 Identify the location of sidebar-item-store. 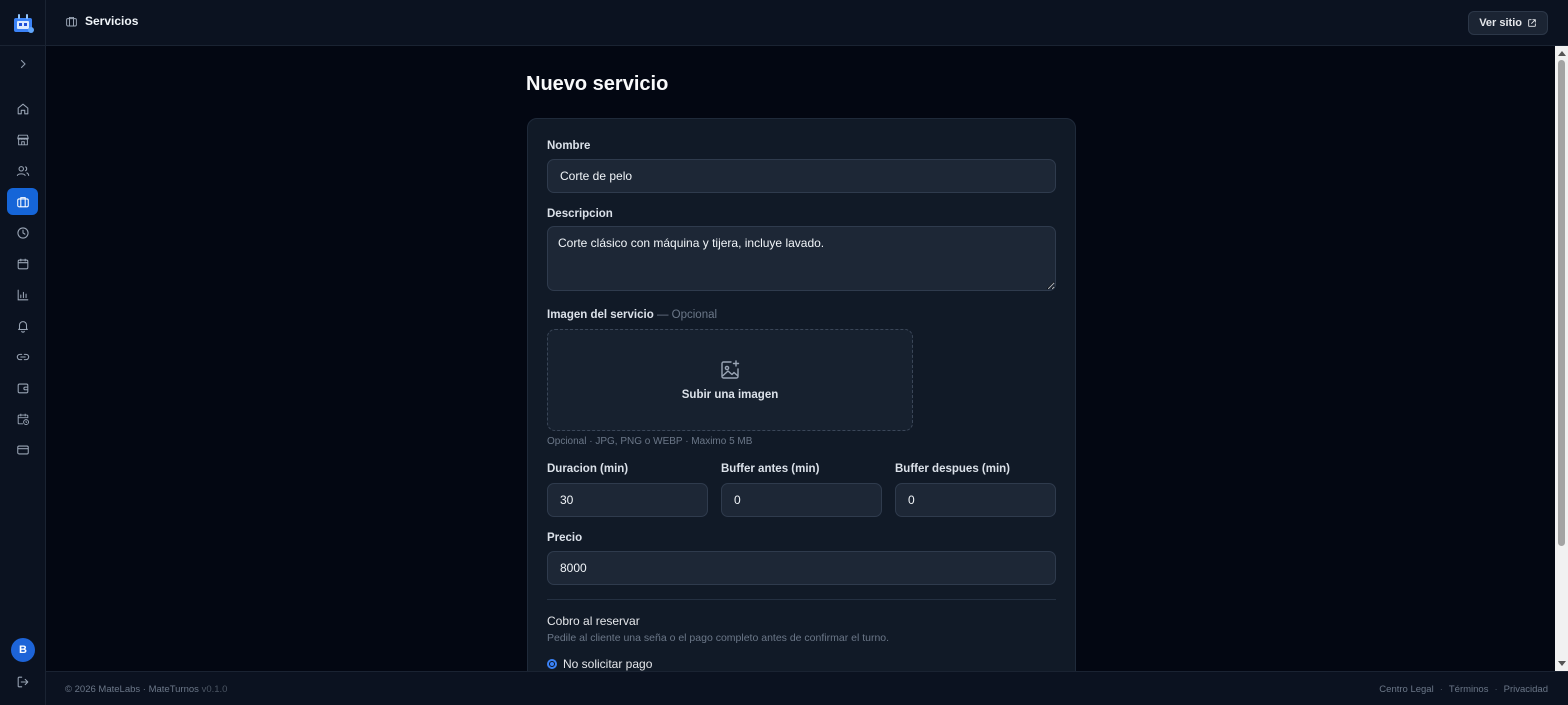
(22, 139).